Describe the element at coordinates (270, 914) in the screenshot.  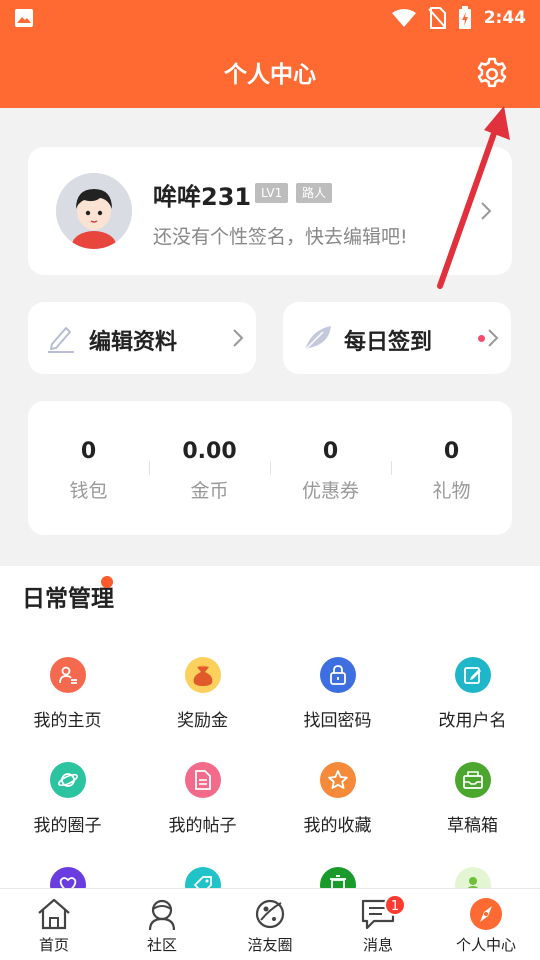
I see `planet-nav-icon` at that location.